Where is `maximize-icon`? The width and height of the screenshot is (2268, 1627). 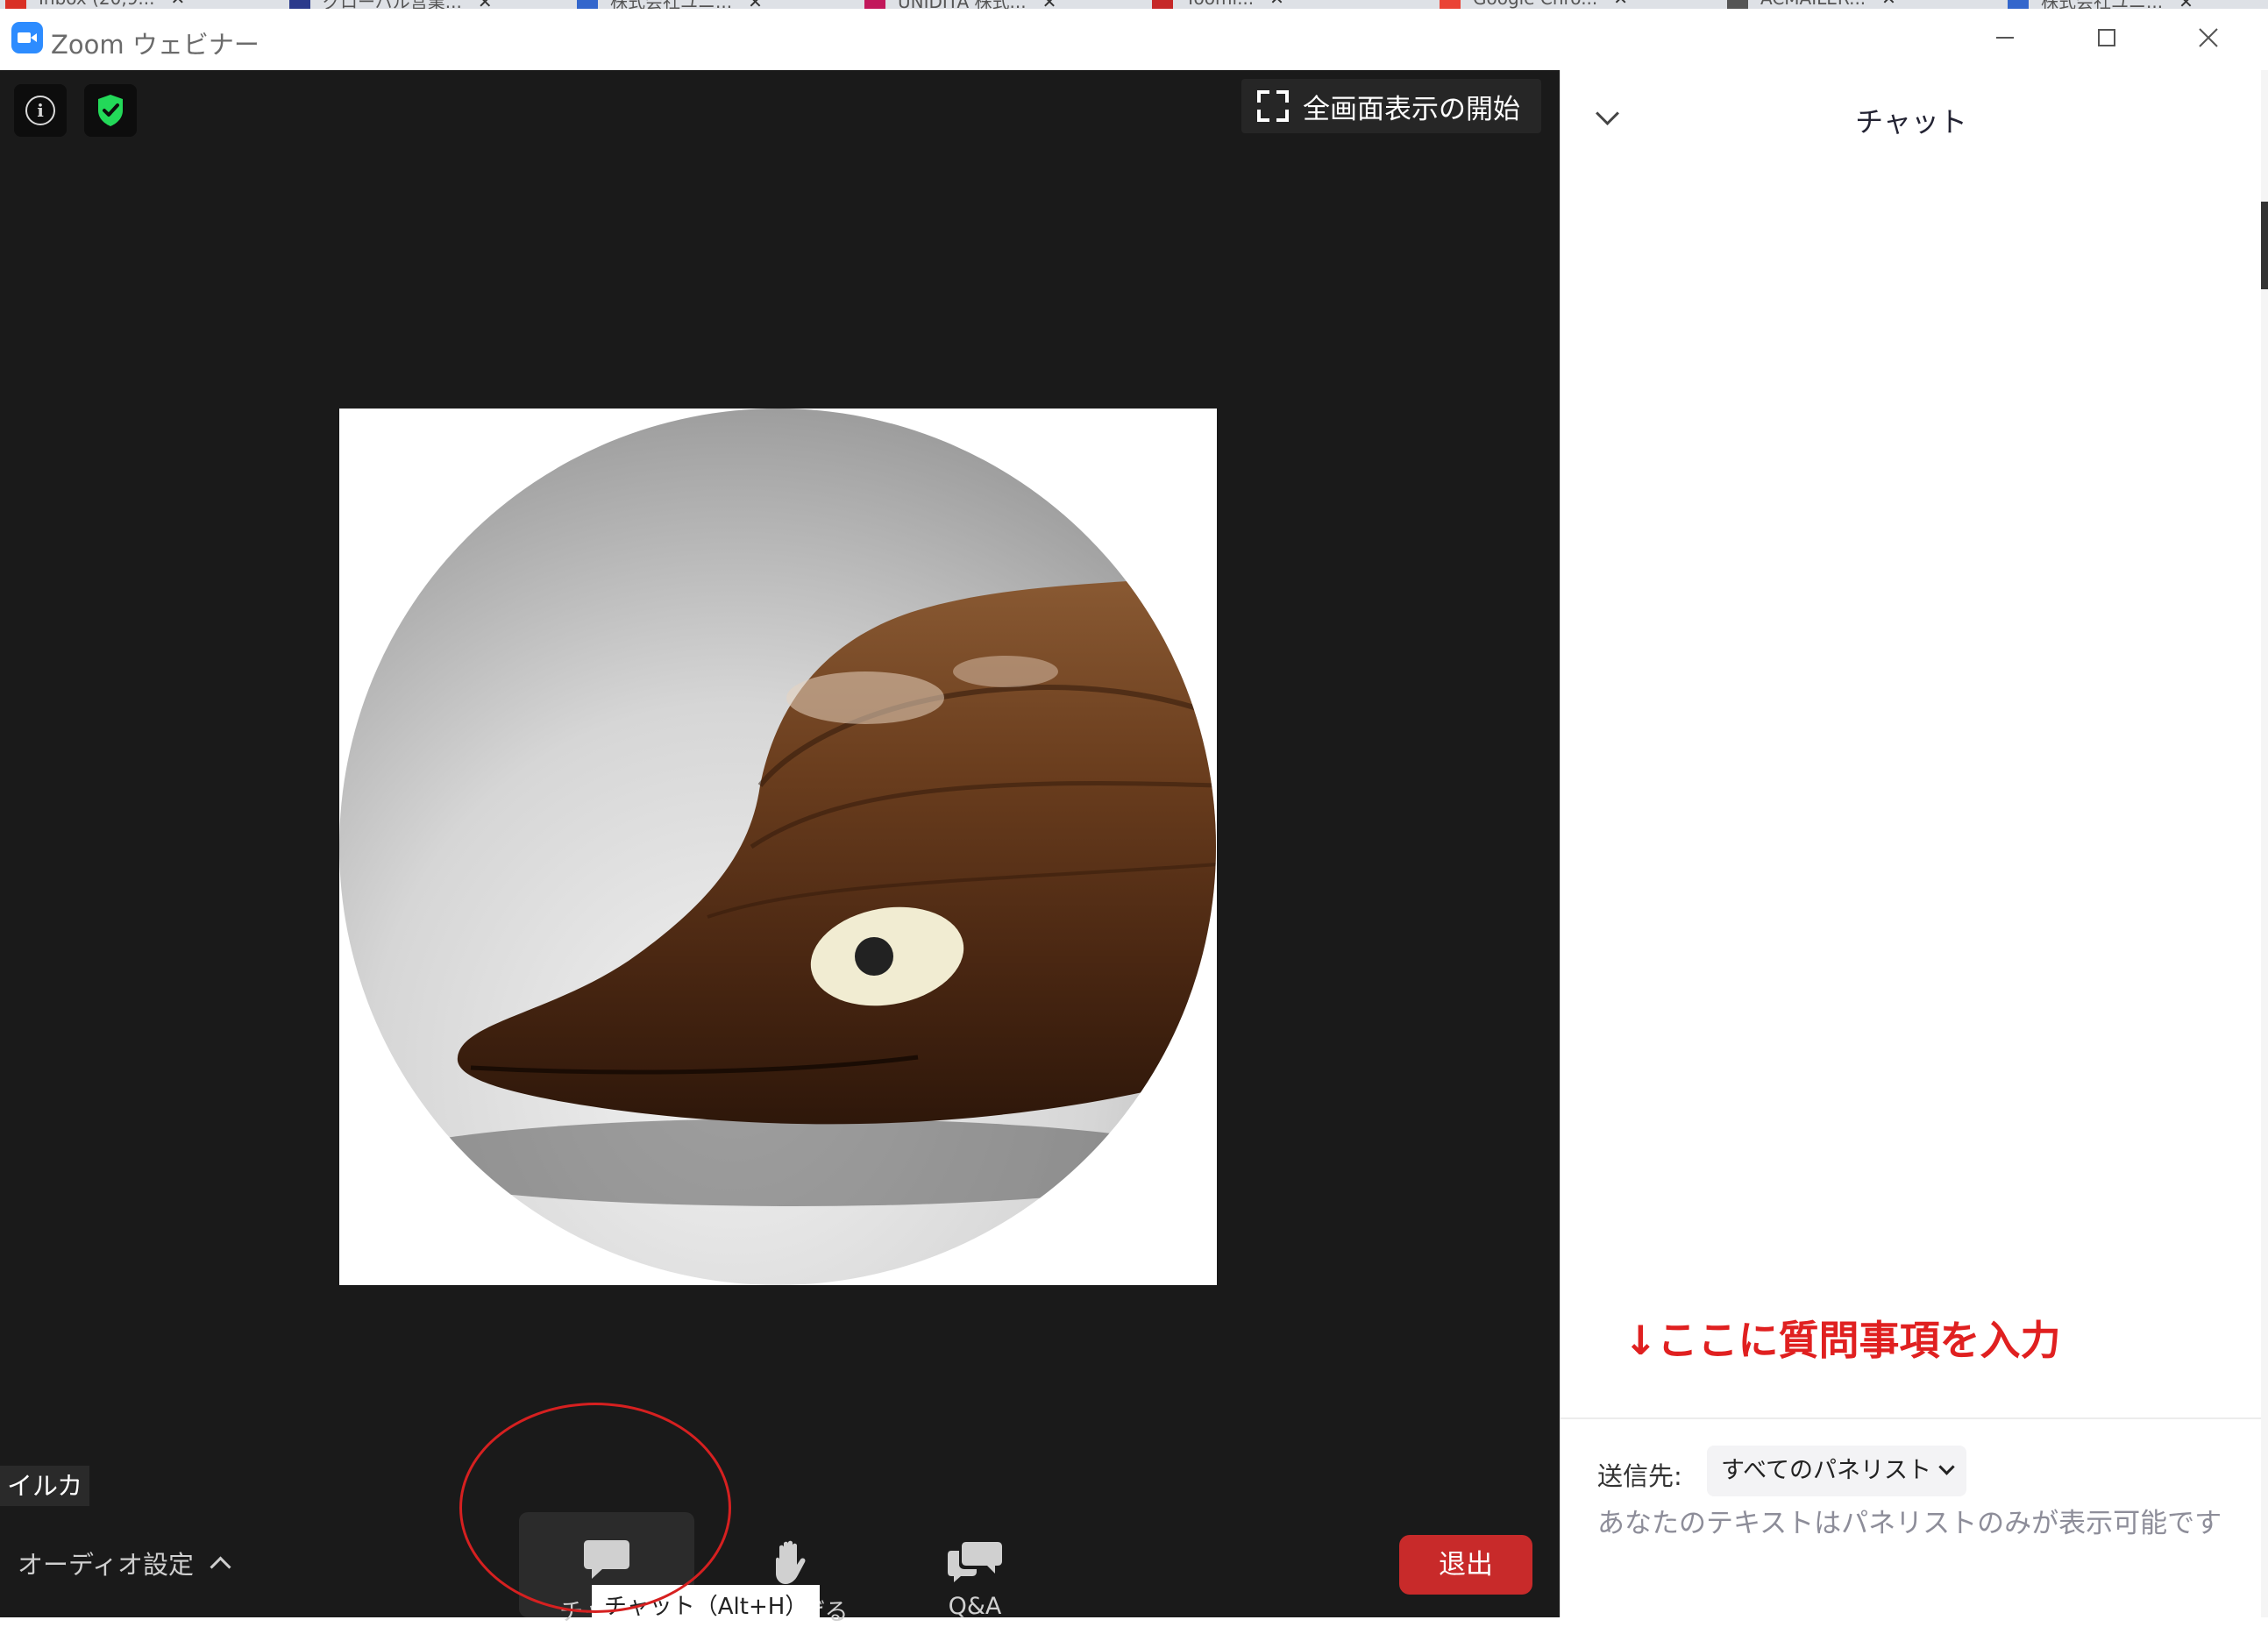
maximize-icon is located at coordinates (2106, 38).